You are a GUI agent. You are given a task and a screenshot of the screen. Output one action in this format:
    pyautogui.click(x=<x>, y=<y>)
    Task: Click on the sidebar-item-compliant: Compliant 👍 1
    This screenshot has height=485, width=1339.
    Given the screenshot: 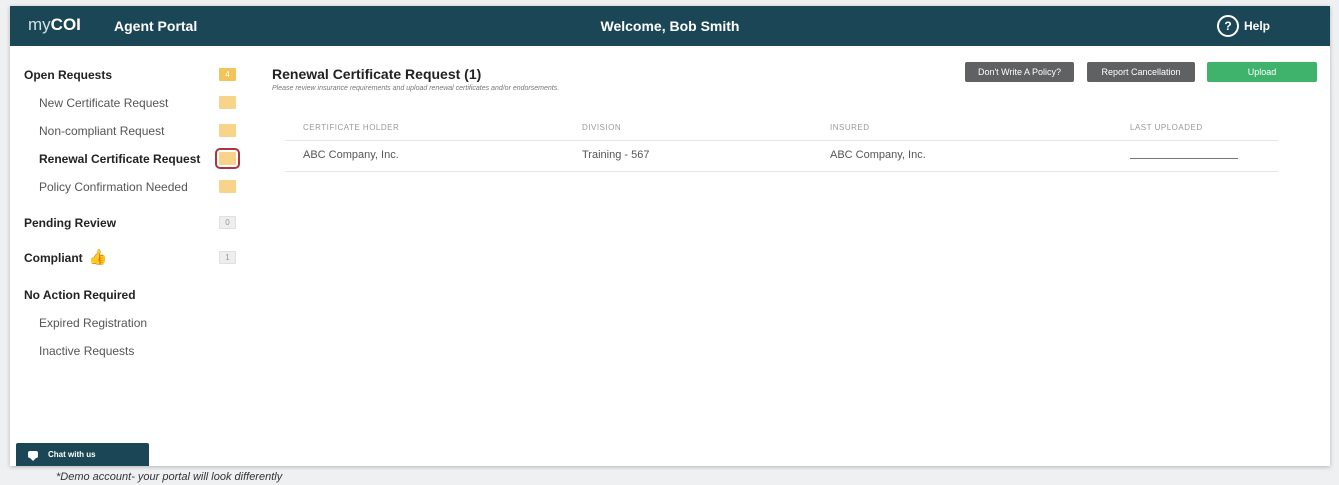 What is the action you would take?
    pyautogui.click(x=132, y=258)
    